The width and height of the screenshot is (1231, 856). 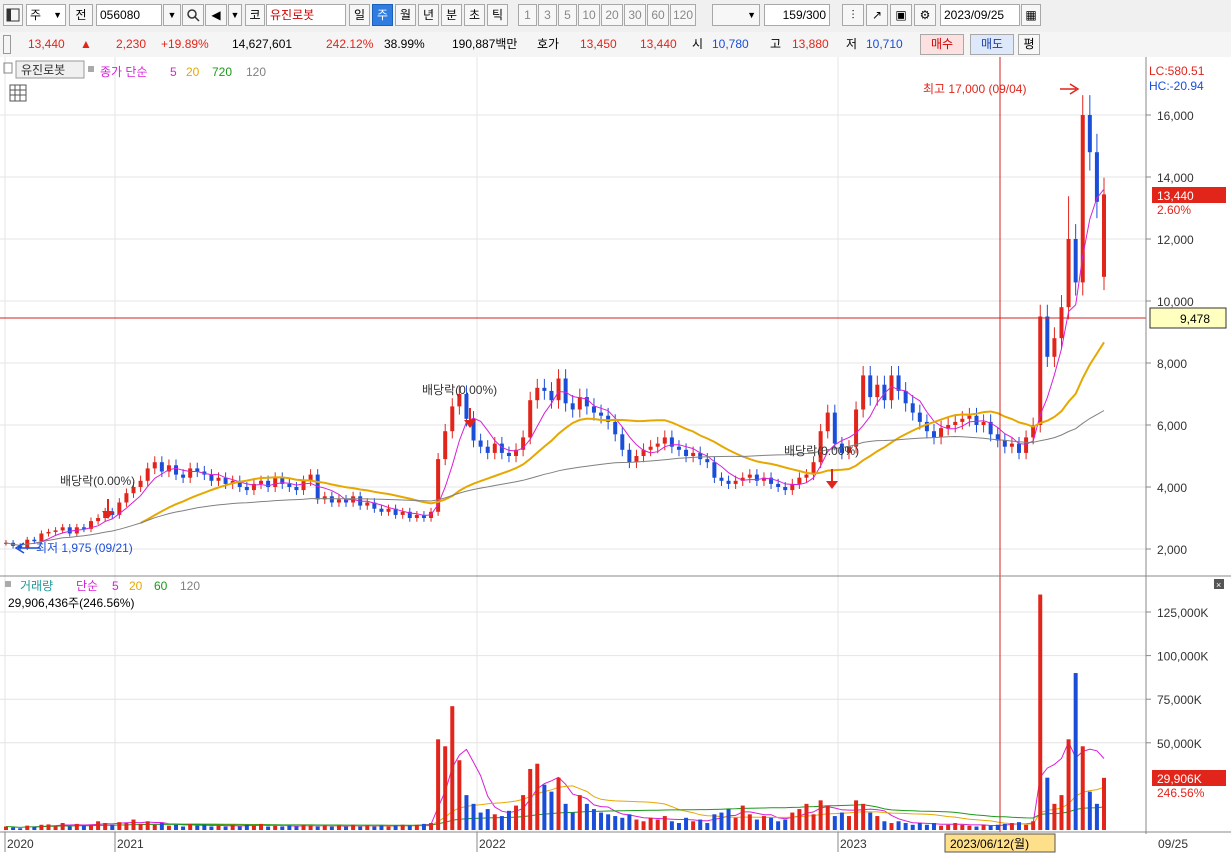 I want to click on pyeong-button: 평, so click(x=1029, y=44).